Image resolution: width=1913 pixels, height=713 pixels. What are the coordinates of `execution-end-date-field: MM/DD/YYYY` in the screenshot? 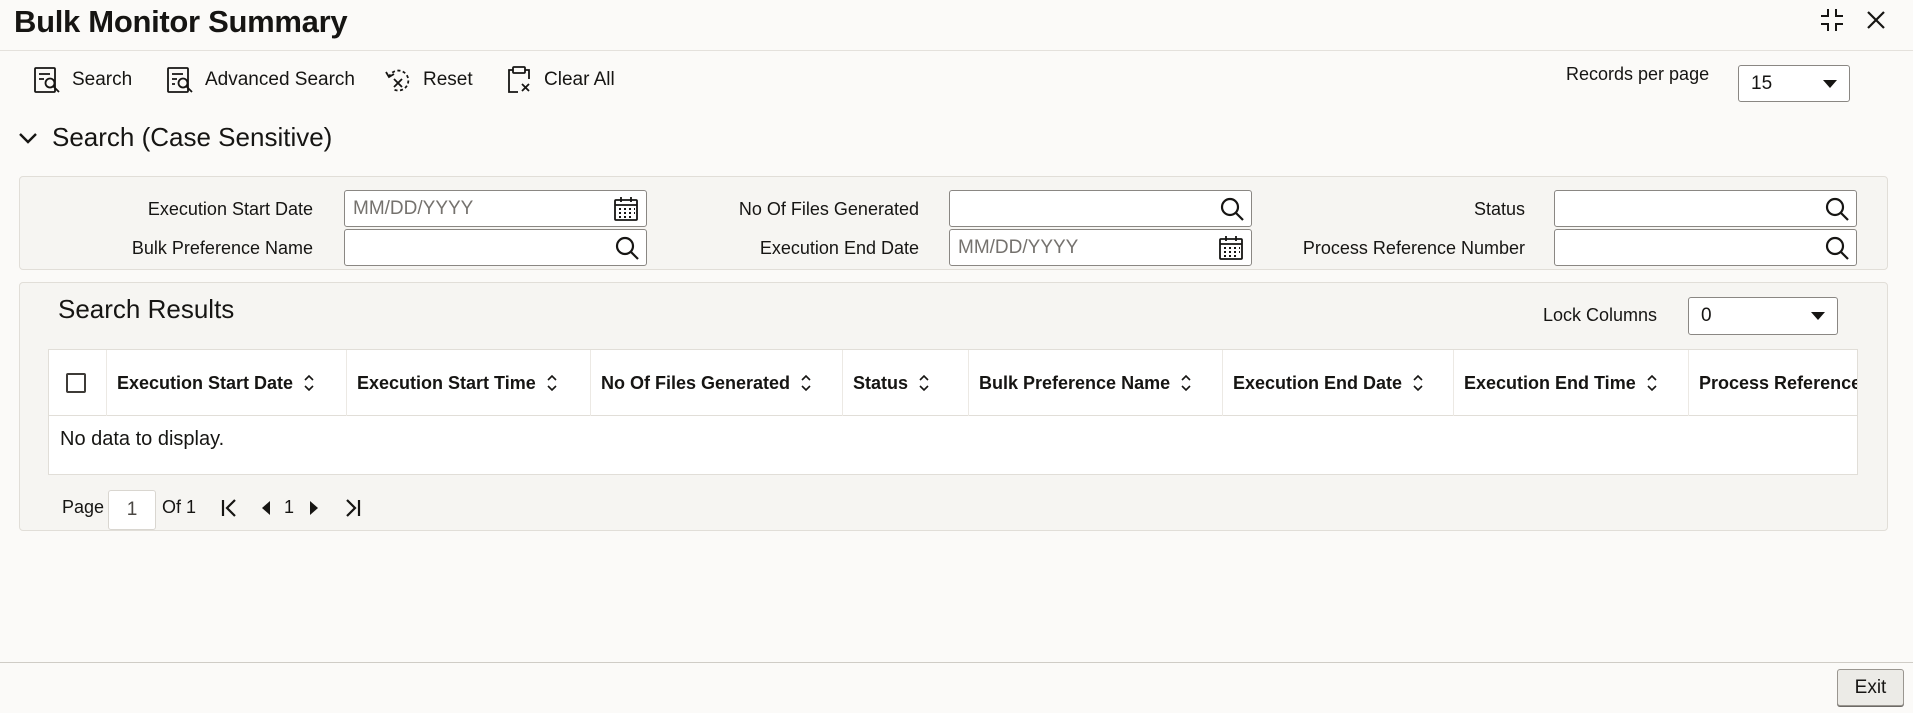 It's located at (1100, 247).